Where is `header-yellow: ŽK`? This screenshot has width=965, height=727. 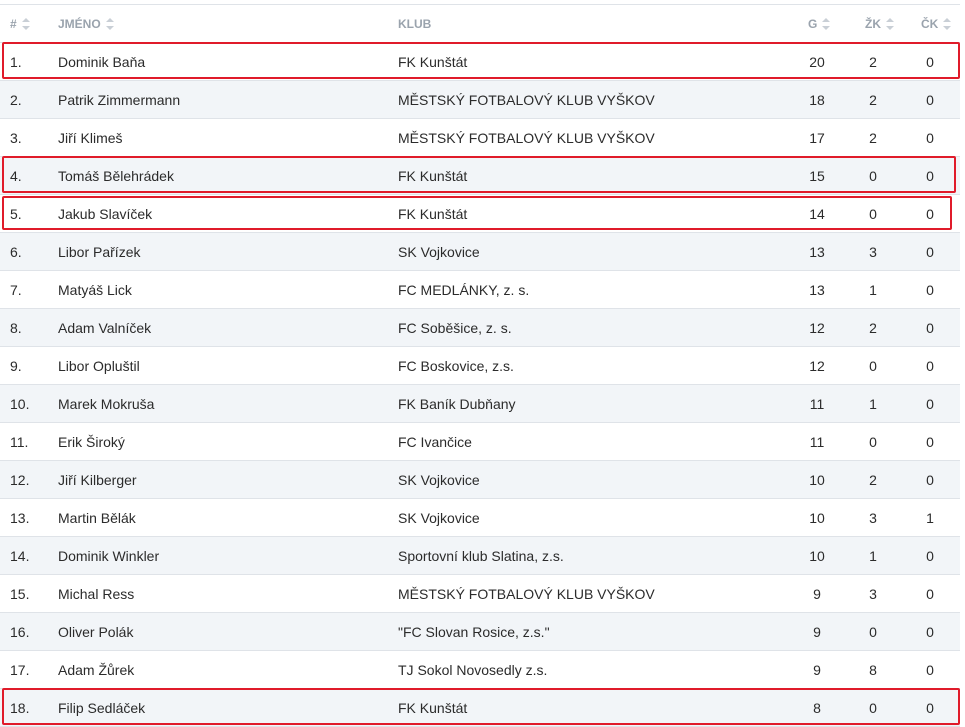
header-yellow: ŽK is located at coordinates (879, 23).